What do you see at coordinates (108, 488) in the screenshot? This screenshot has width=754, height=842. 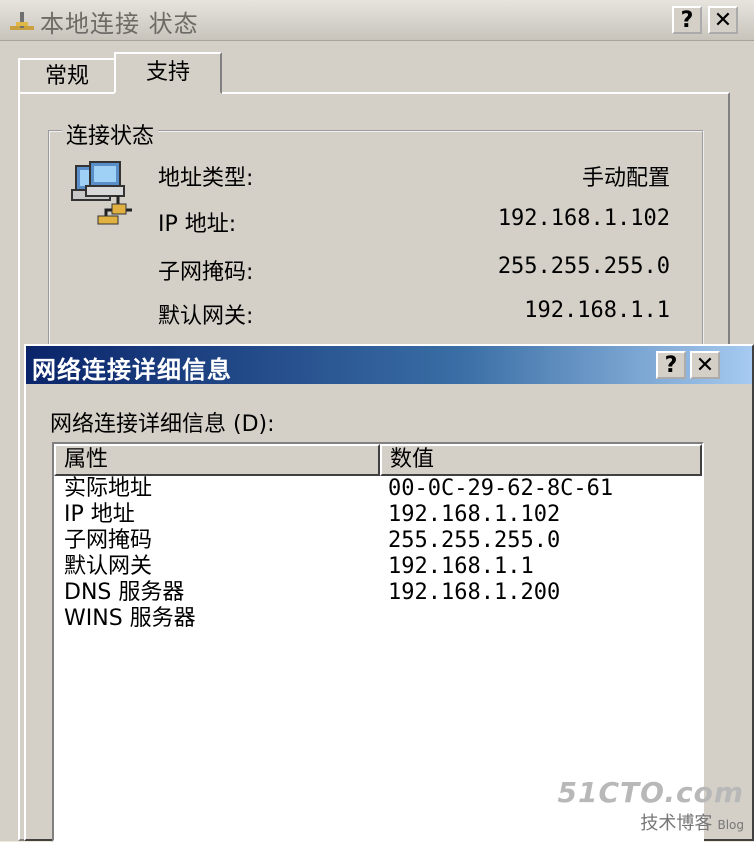 I see `property-cell: 实际地址` at bounding box center [108, 488].